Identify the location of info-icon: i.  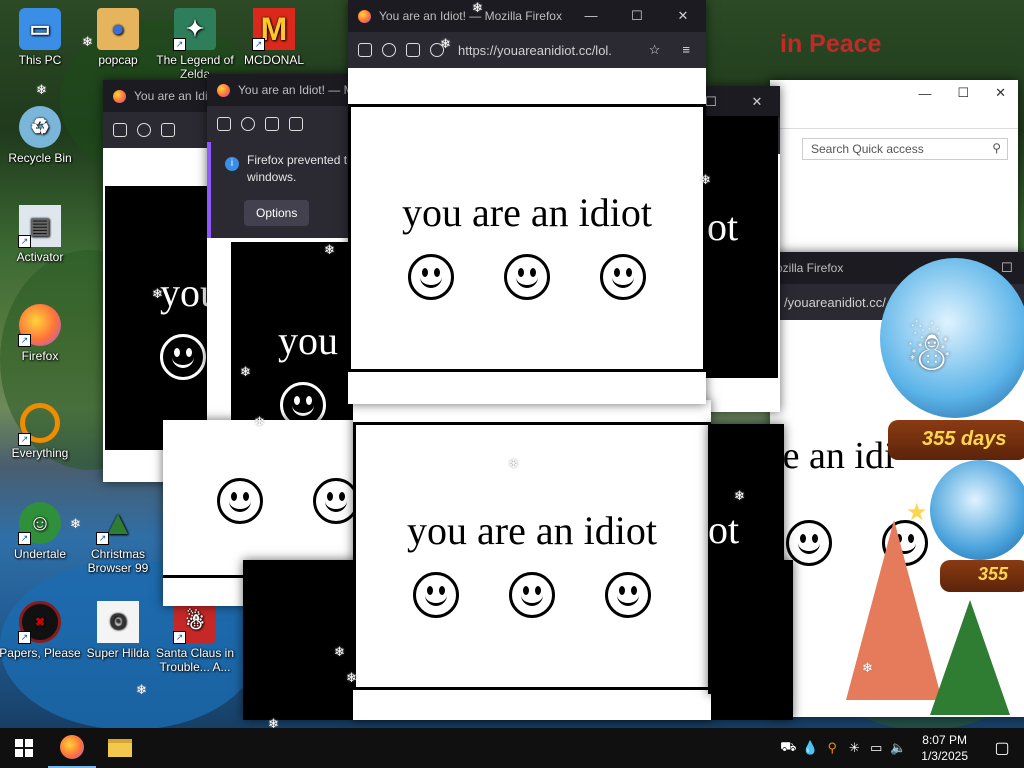
(232, 164).